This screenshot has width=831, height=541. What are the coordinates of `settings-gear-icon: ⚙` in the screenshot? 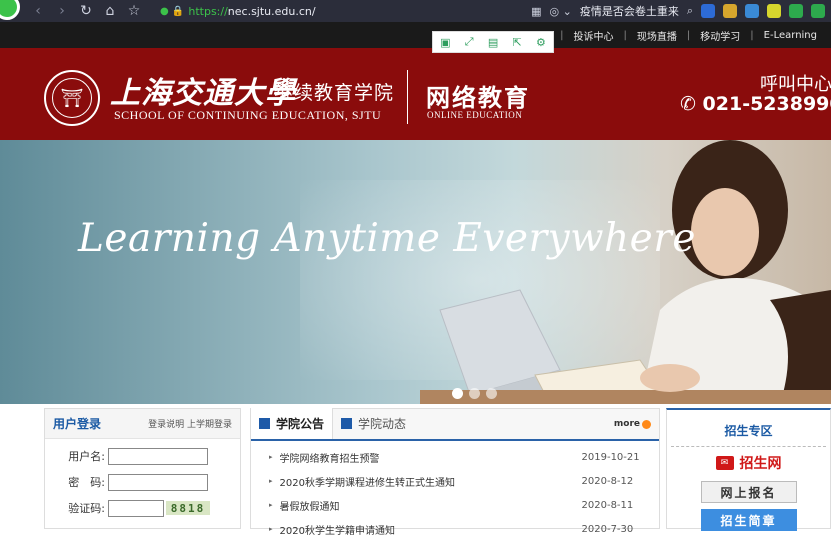 It's located at (541, 42).